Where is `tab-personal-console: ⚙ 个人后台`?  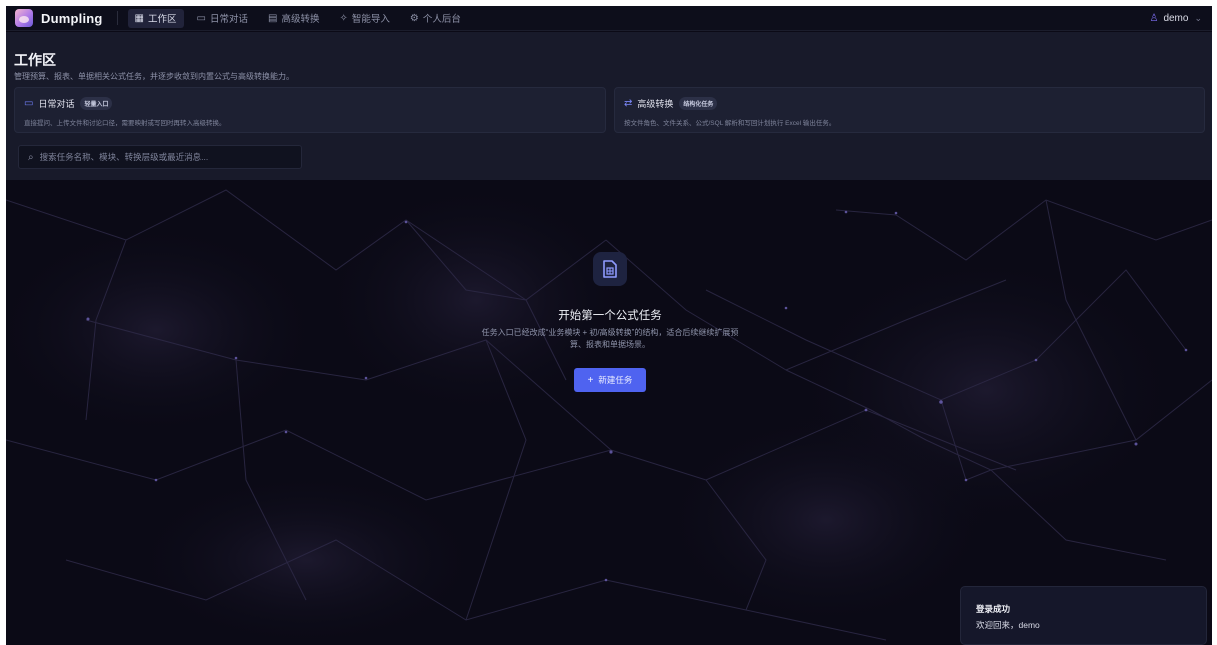
tab-personal-console: ⚙ 个人后台 is located at coordinates (435, 18).